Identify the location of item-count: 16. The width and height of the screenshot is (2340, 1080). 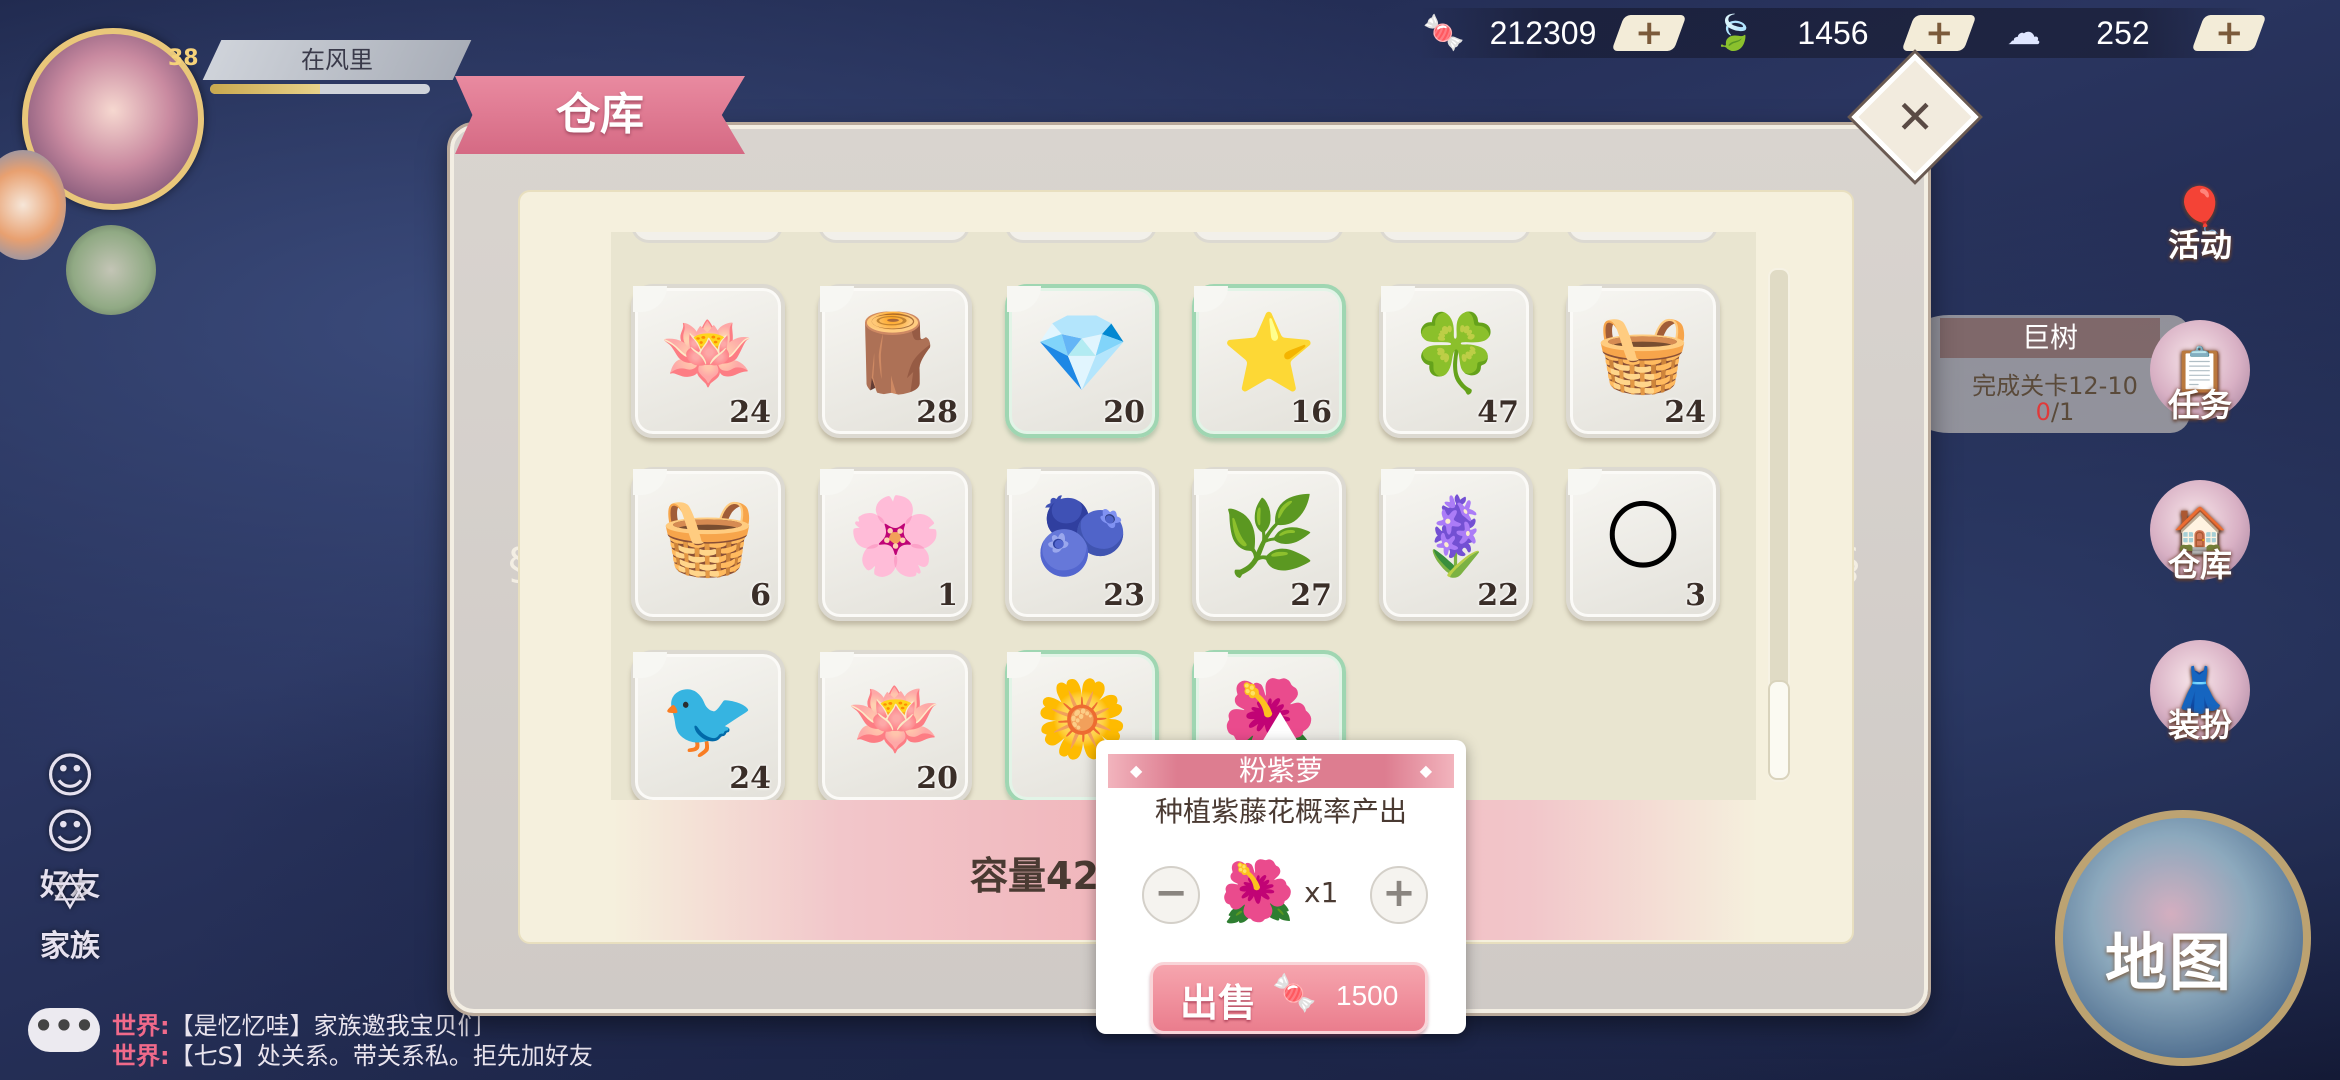
(1311, 412).